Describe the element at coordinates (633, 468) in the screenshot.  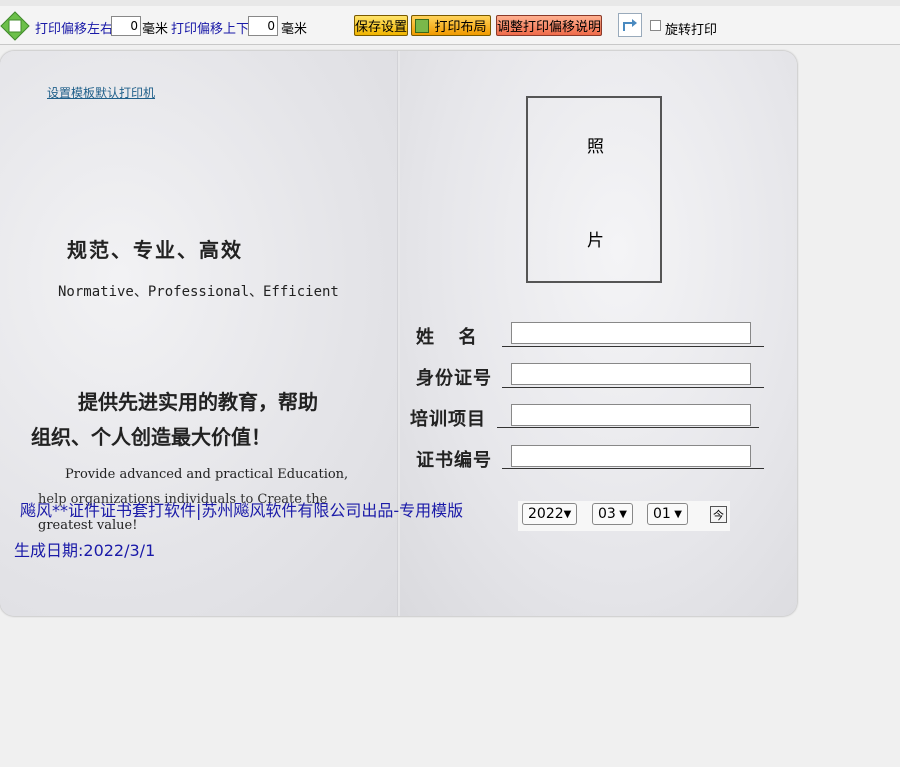
I see `cert-number-underline` at that location.